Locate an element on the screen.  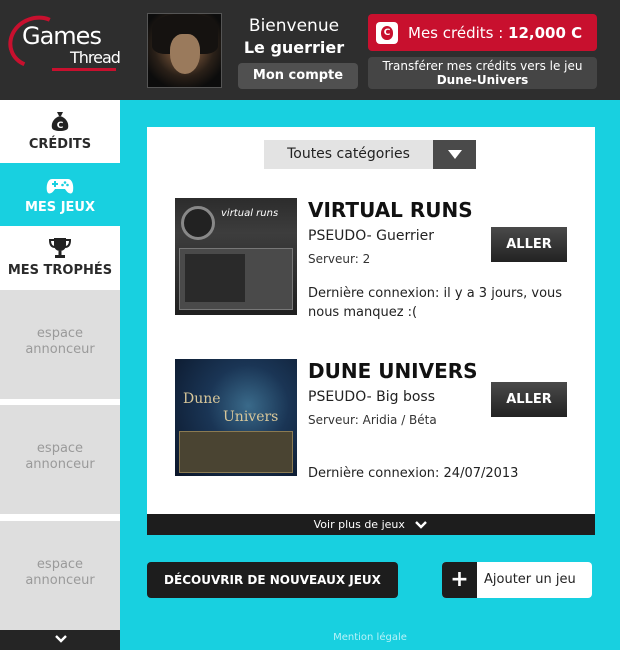
credits-value: 12,000 C is located at coordinates (545, 33).